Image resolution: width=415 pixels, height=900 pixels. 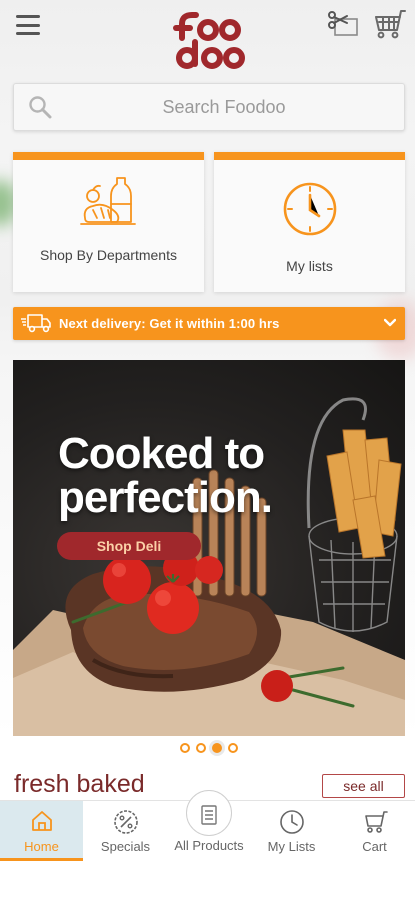 I want to click on percent-tag-icon, so click(x=125, y=822).